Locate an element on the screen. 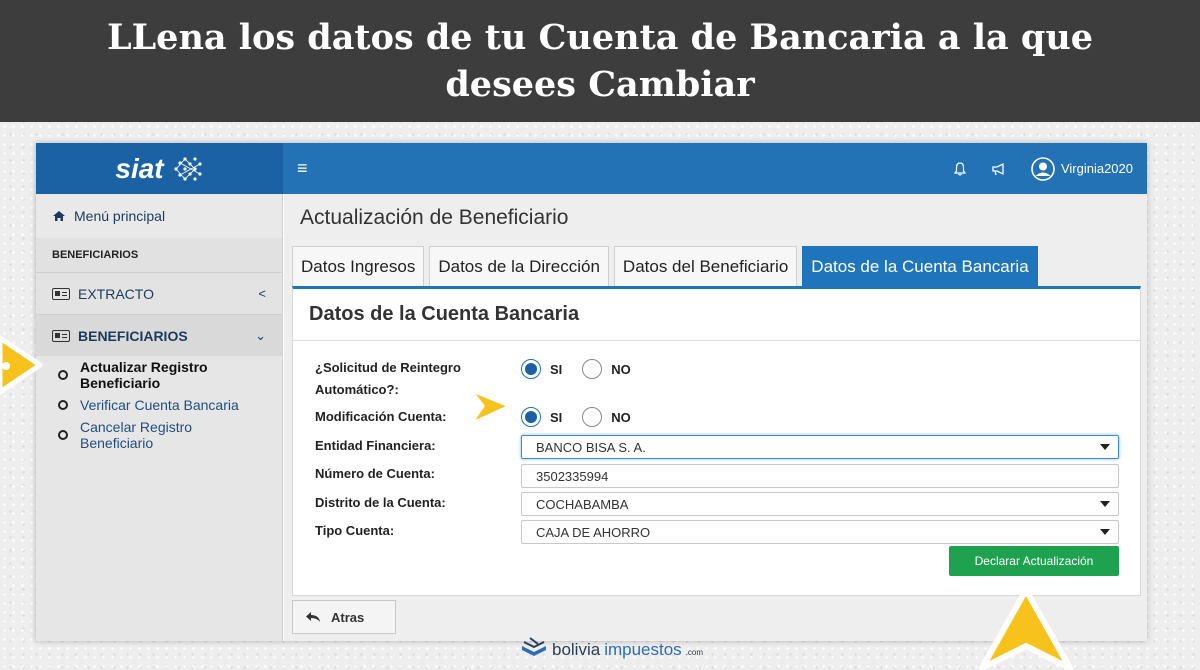 The image size is (1200, 670). nav-bar: ≡ Virginia2020 is located at coordinates (715, 168).